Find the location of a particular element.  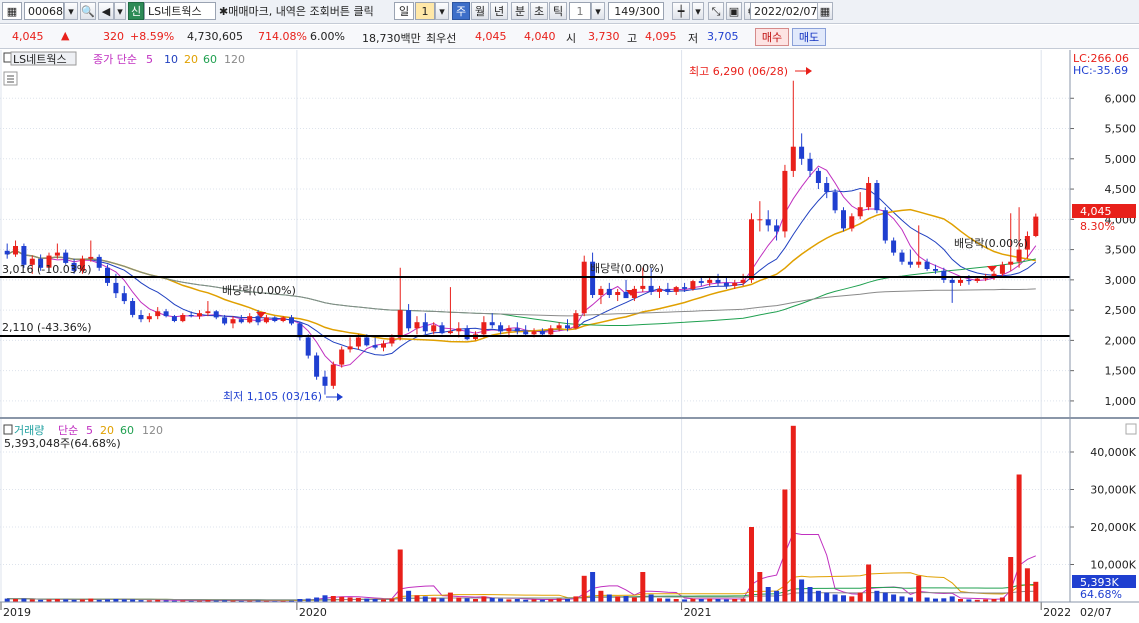

speaker-dropdown-button: ▾ is located at coordinates (120, 11).